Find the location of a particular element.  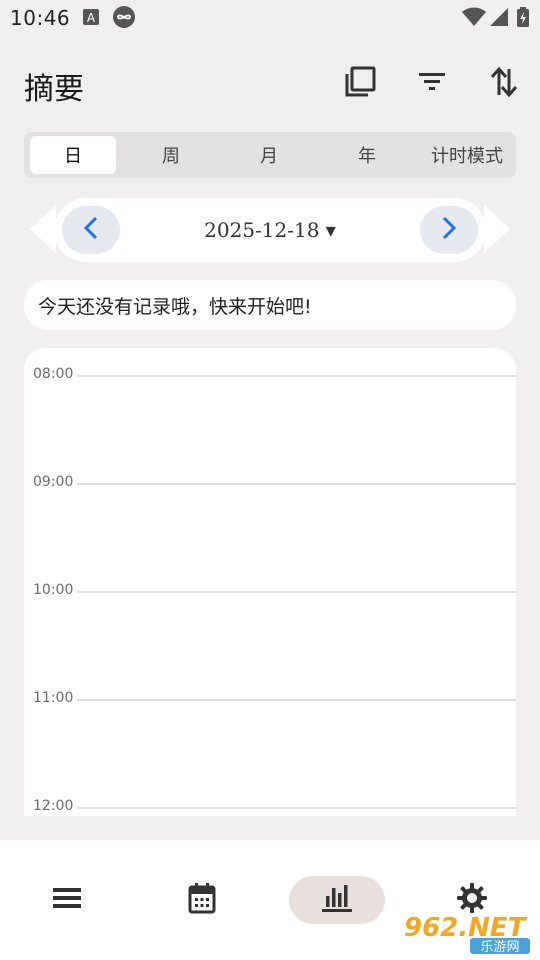

tab-year: 年 is located at coordinates (367, 155).